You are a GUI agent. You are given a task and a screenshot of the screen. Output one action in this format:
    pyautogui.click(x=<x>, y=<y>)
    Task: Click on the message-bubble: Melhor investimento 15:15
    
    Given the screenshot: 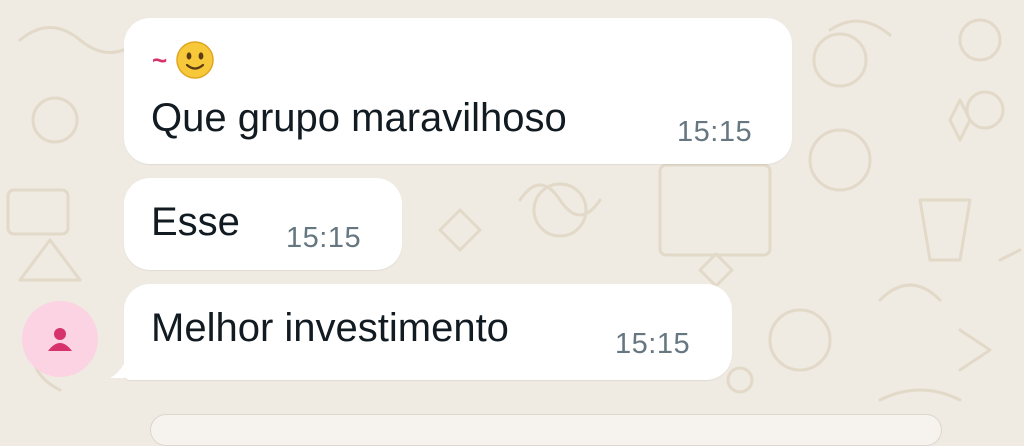 What is the action you would take?
    pyautogui.click(x=428, y=332)
    